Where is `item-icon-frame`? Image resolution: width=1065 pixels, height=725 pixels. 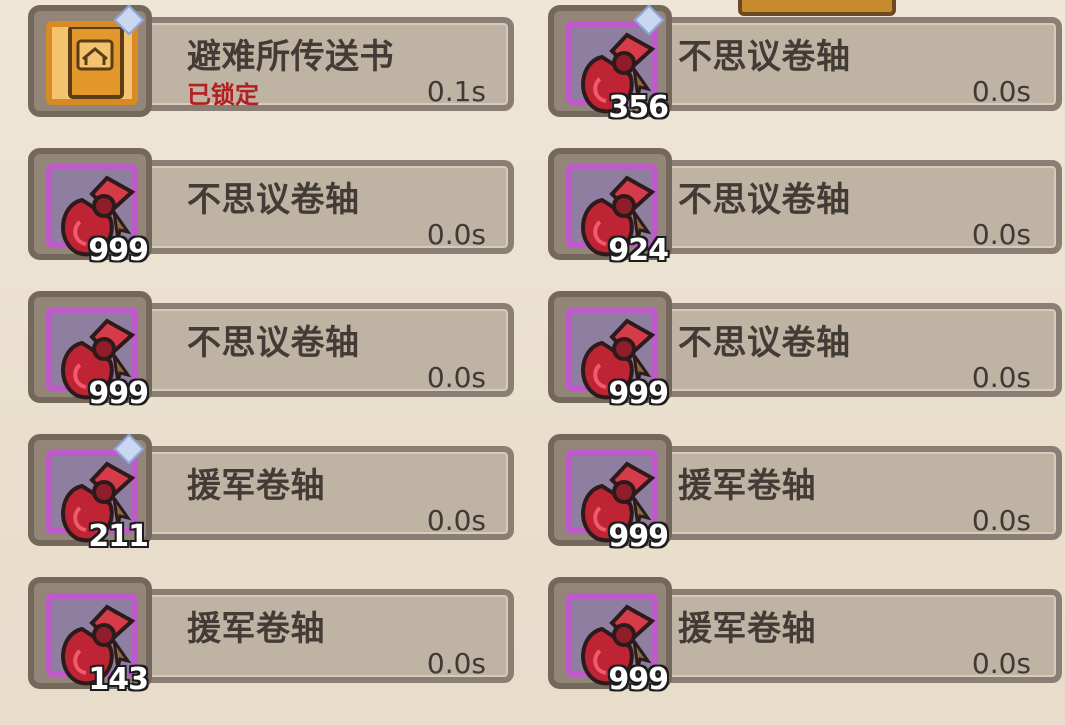 item-icon-frame is located at coordinates (90, 60).